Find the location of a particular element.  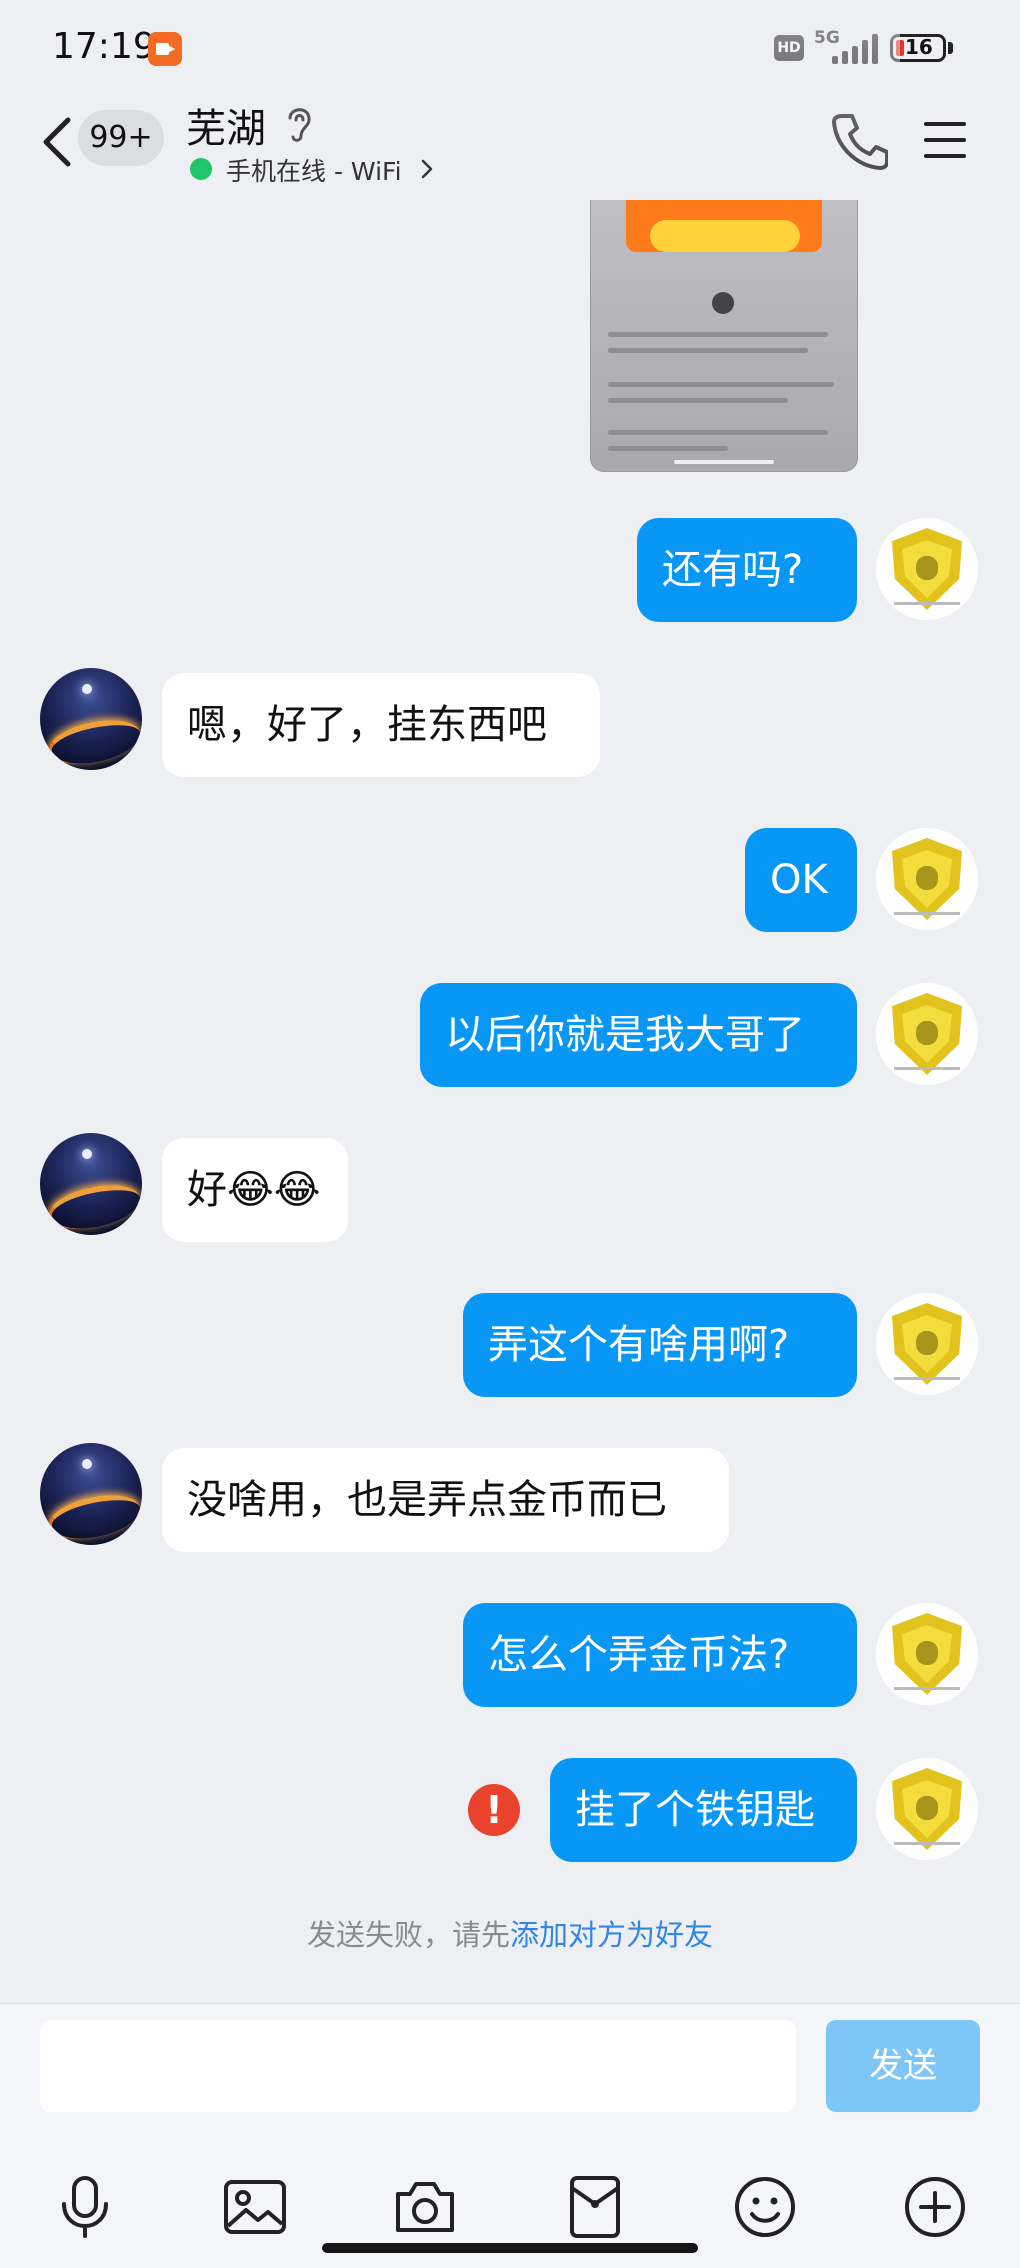

plus-icon is located at coordinates (935, 2207).